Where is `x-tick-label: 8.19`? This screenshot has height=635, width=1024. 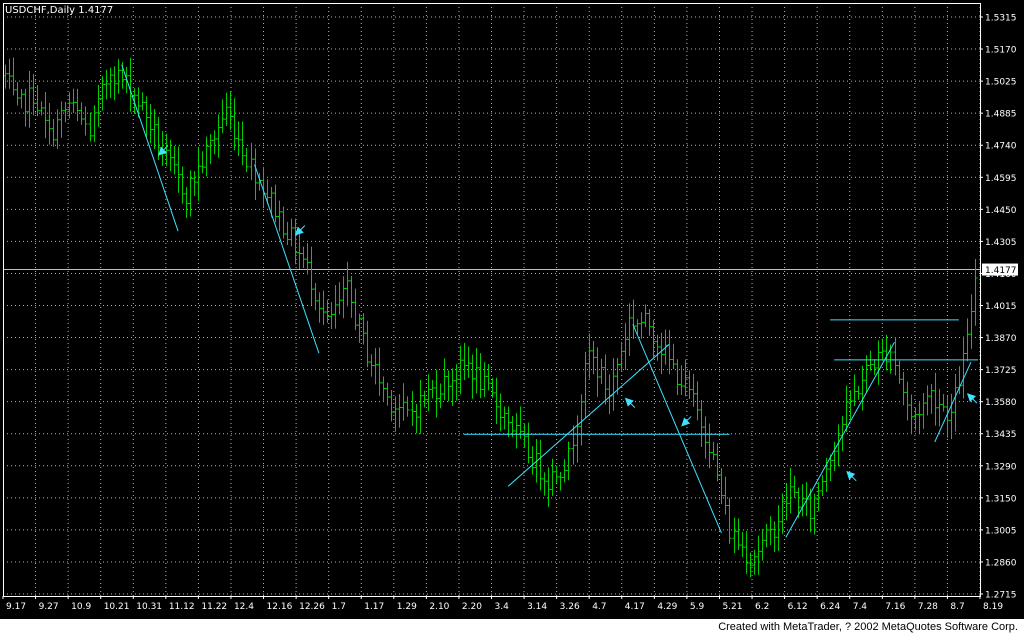
x-tick-label: 8.19 is located at coordinates (993, 607).